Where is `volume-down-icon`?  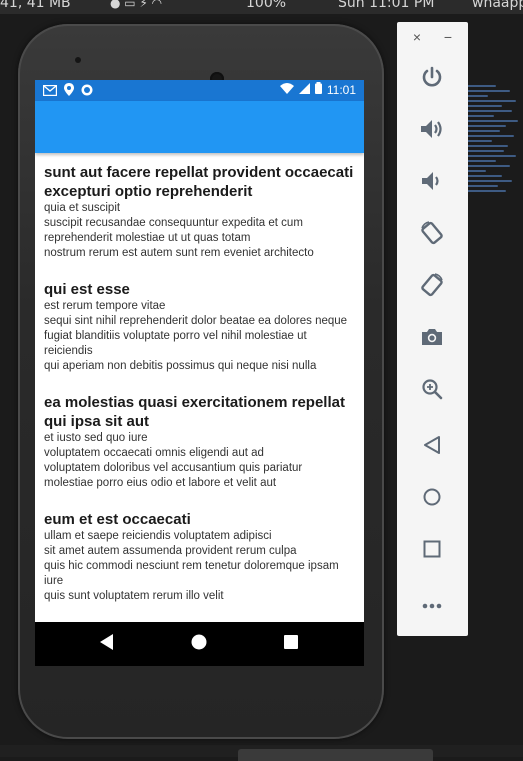 volume-down-icon is located at coordinates (432, 183).